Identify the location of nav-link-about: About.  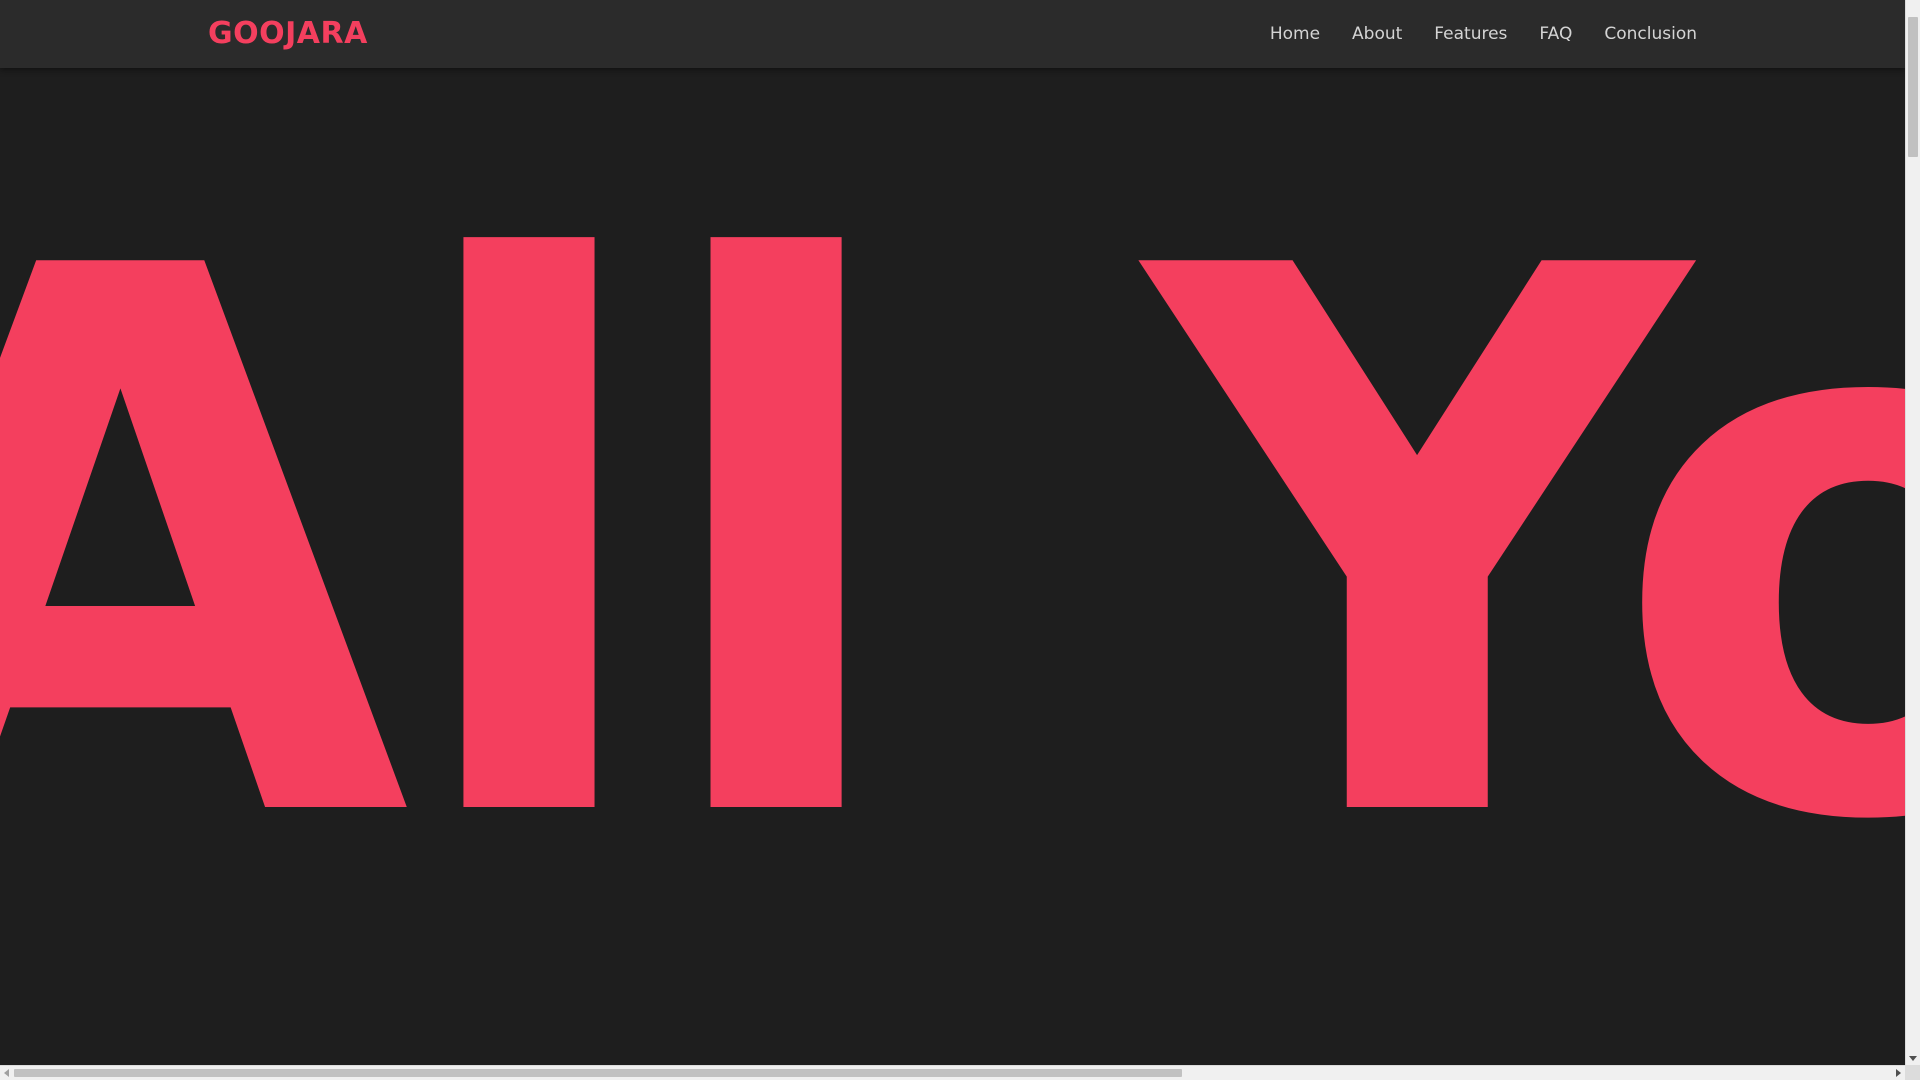
(1377, 34).